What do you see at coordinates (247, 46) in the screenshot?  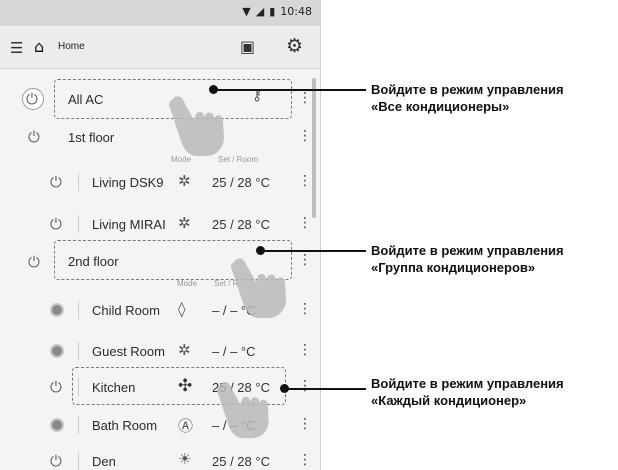 I see `schedule-icon: ▣` at bounding box center [247, 46].